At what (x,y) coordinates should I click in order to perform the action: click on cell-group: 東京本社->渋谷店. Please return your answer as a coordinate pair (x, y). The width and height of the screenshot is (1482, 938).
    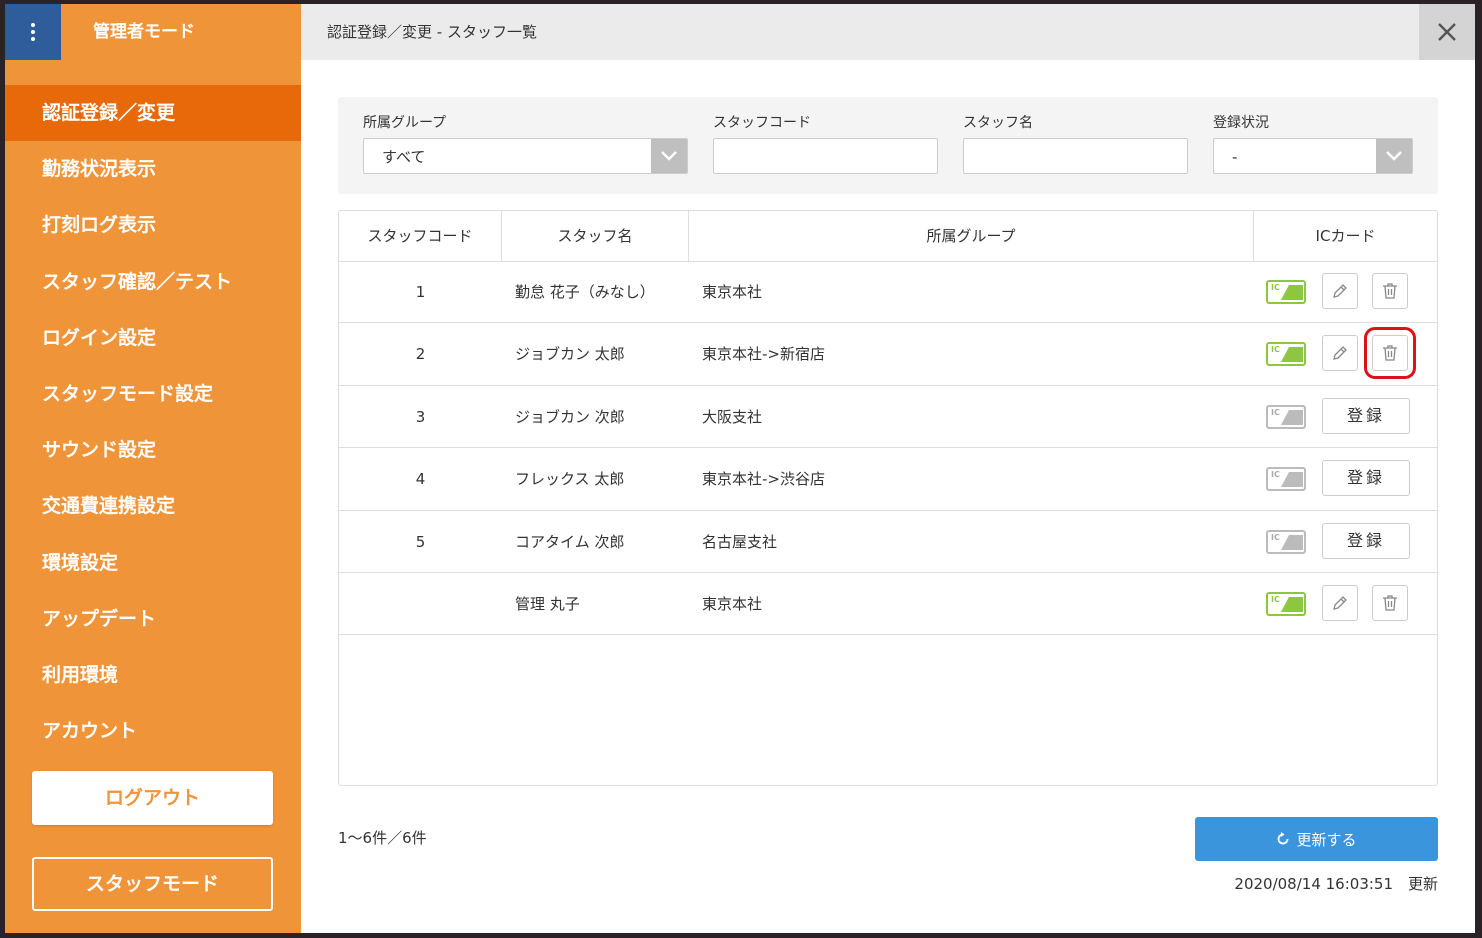
    Looking at the image, I should click on (763, 479).